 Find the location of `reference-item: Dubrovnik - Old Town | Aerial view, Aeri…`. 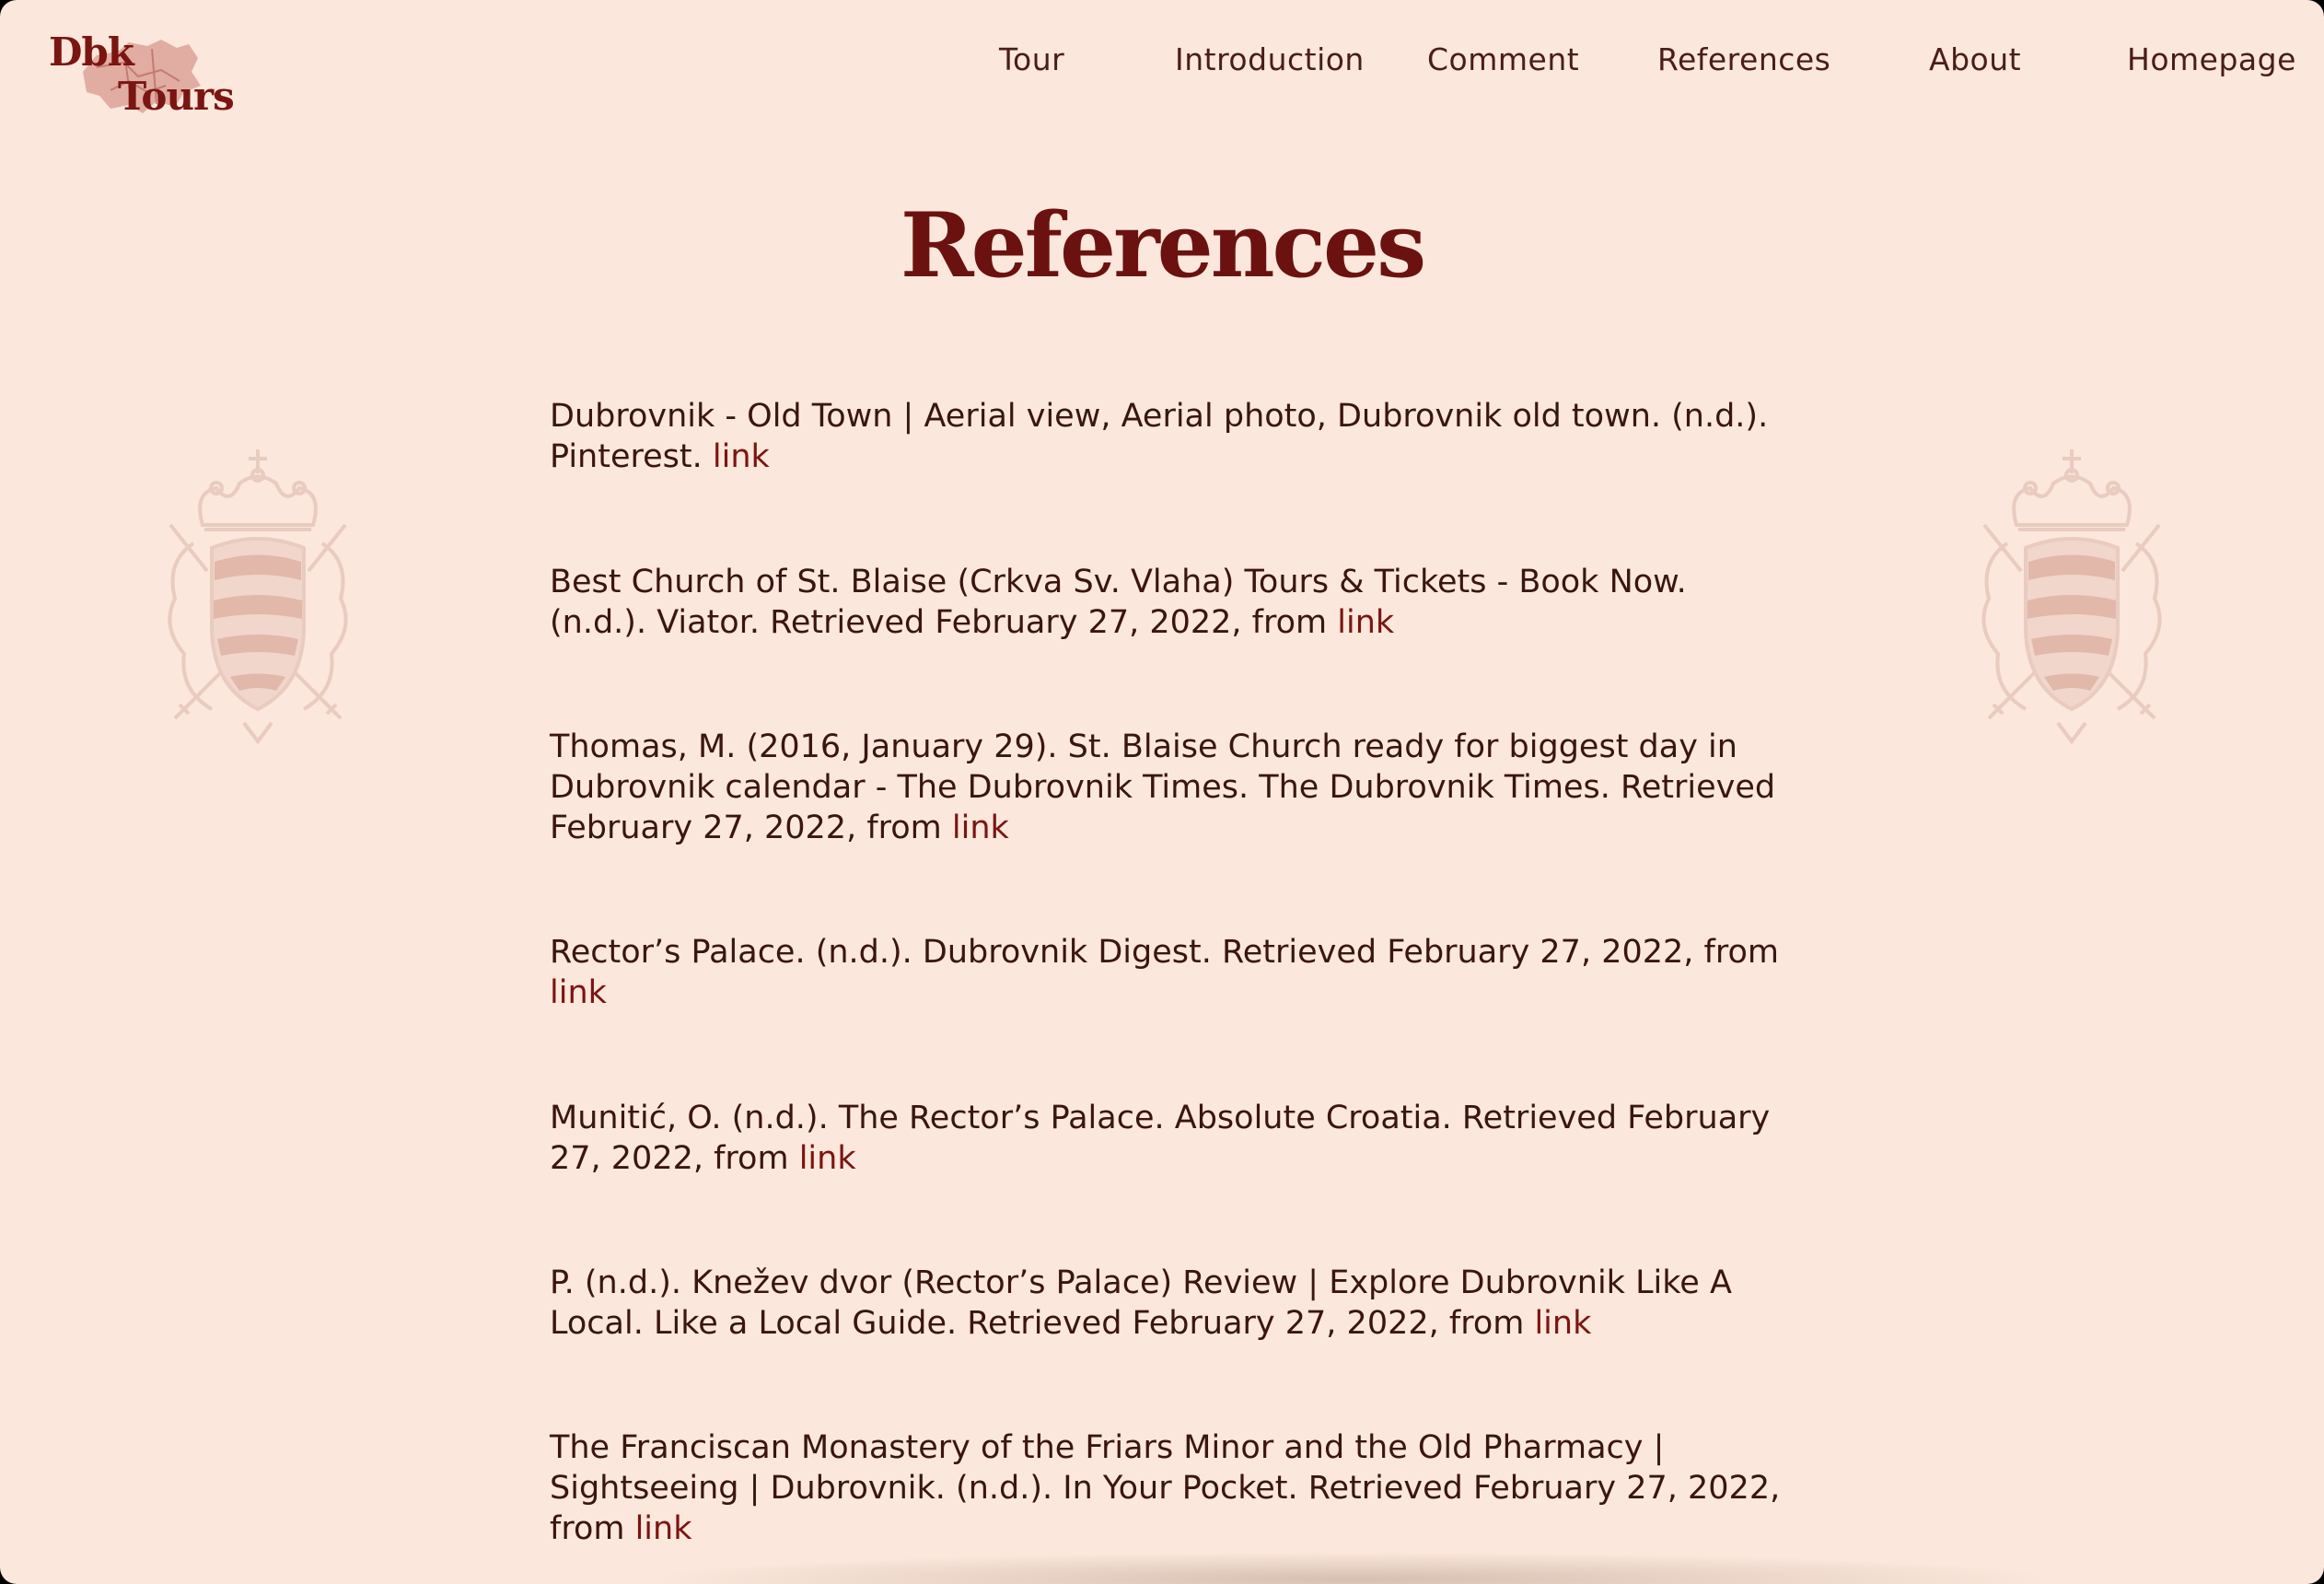

reference-item: Dubrovnik - Old Town | Aerial view, Aeri… is located at coordinates (1167, 436).